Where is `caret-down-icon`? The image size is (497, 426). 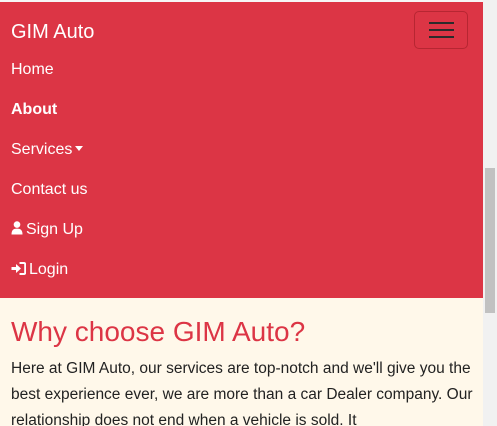 caret-down-icon is located at coordinates (79, 149).